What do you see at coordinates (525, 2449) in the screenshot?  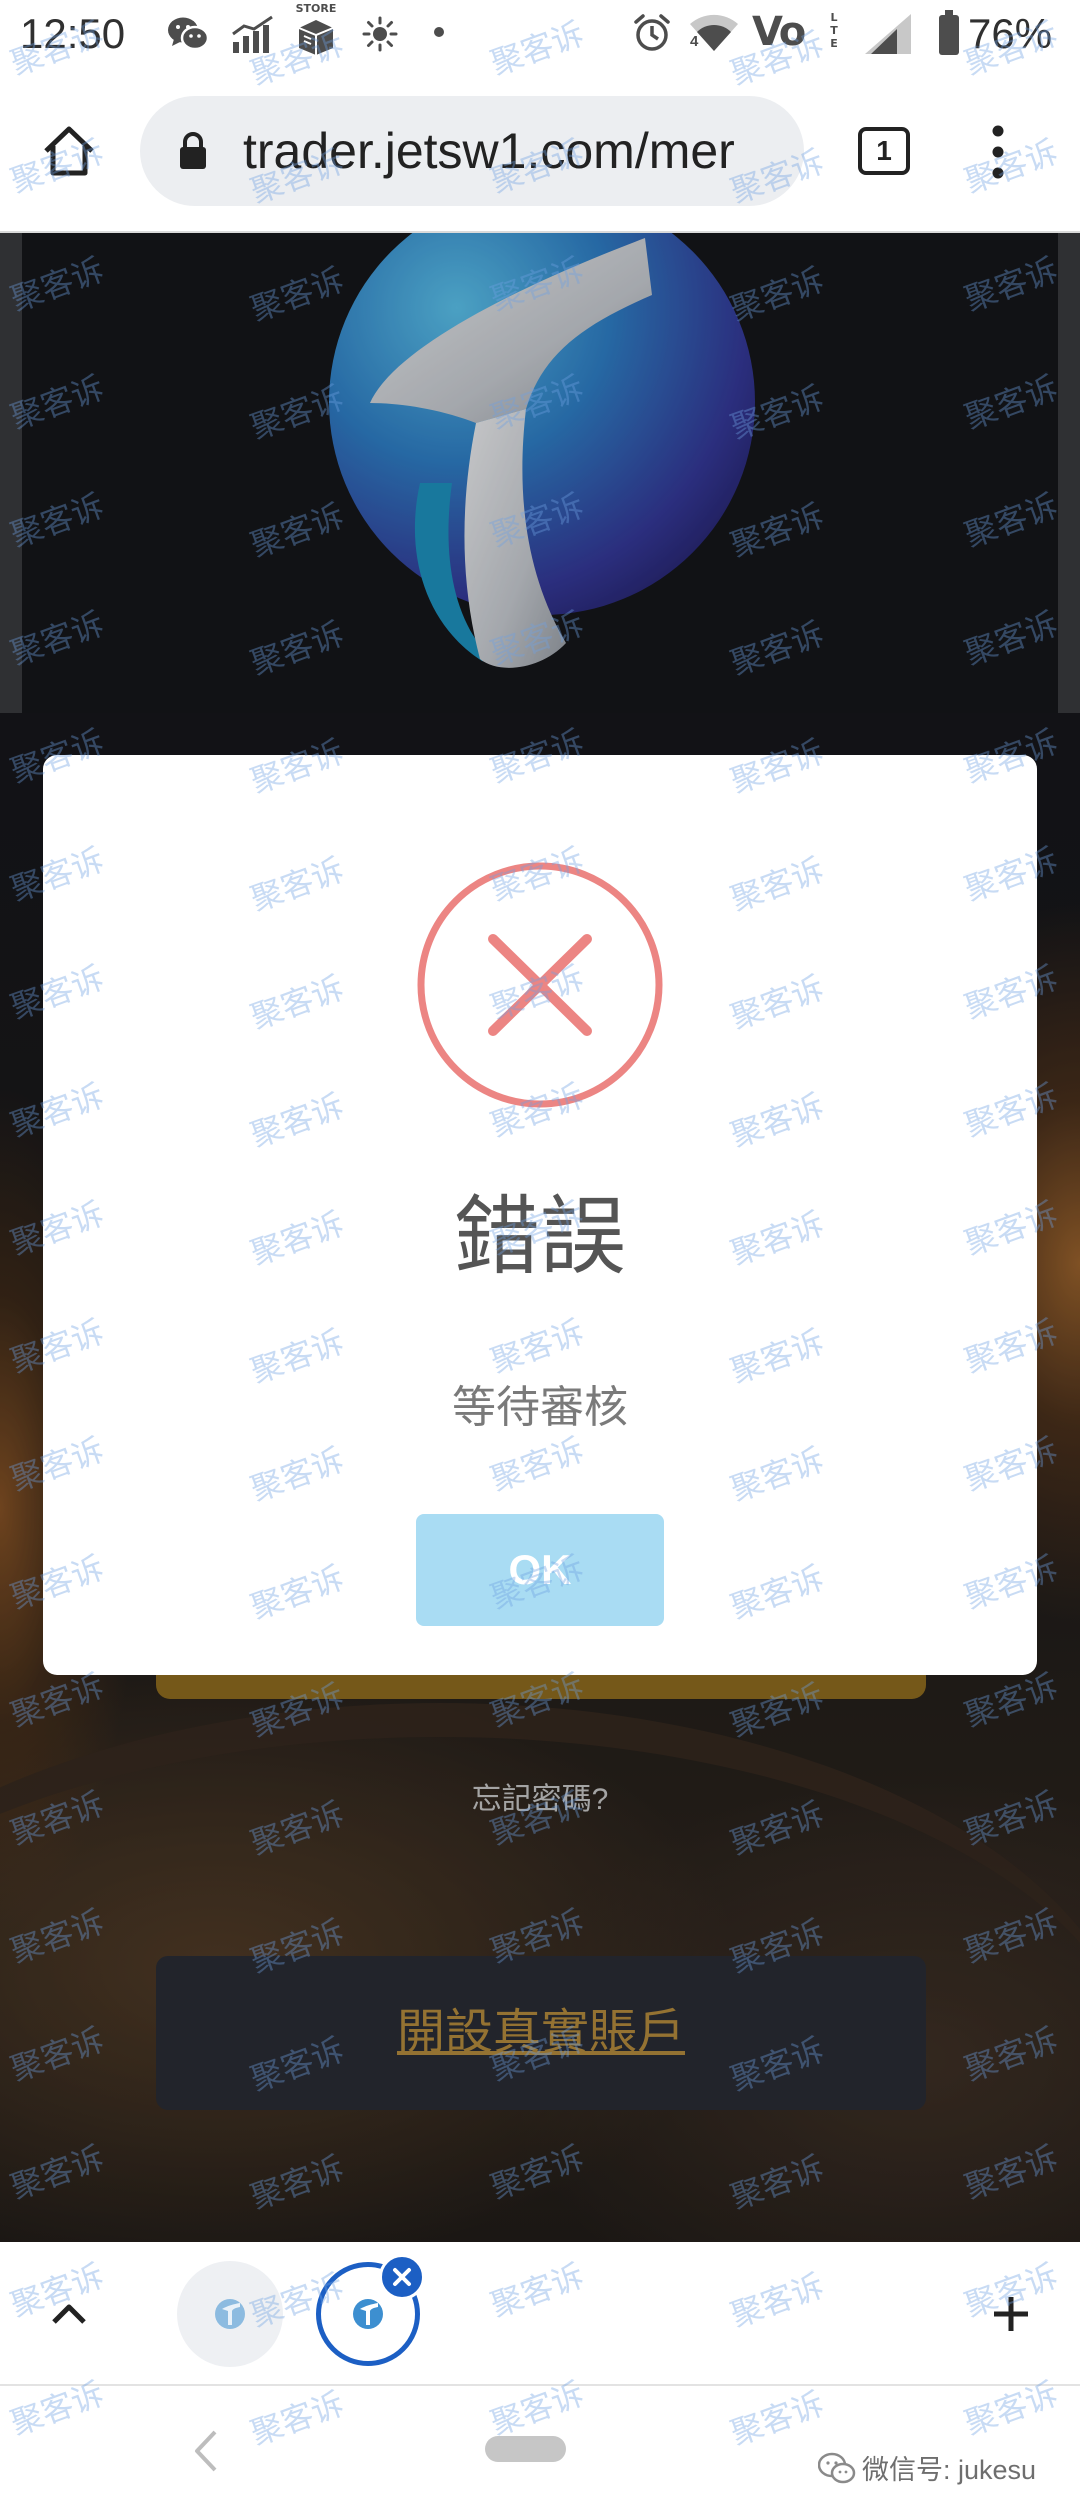 I see `home-pill` at bounding box center [525, 2449].